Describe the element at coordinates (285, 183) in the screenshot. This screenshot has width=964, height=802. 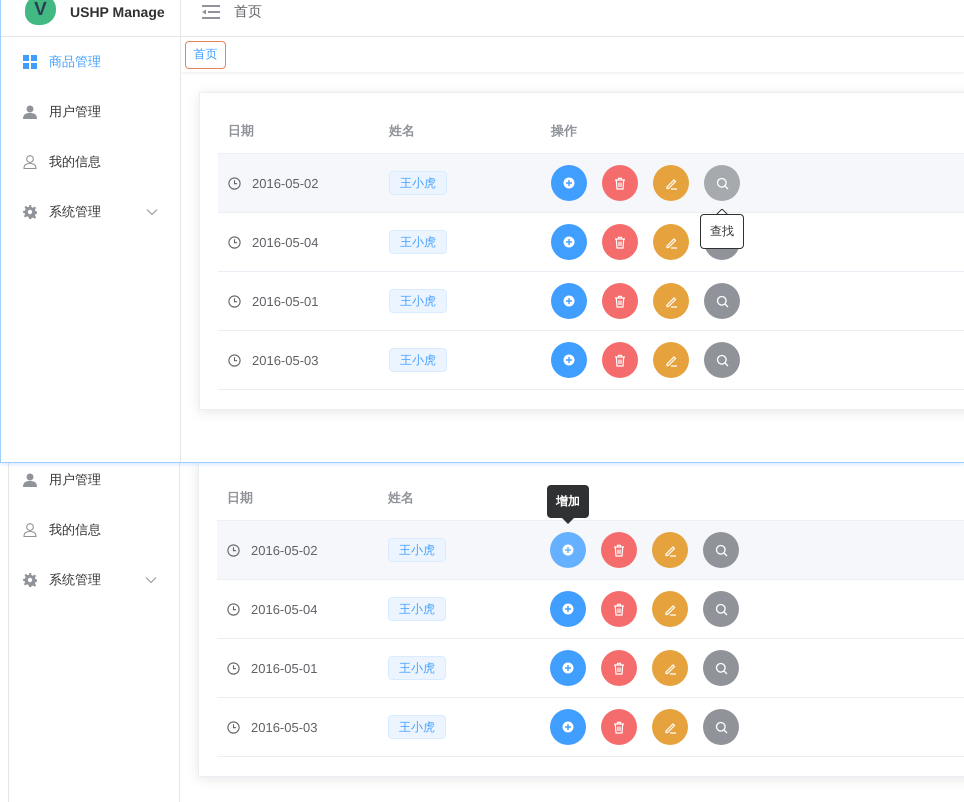
I see `date-text: 2016-05-02` at that location.